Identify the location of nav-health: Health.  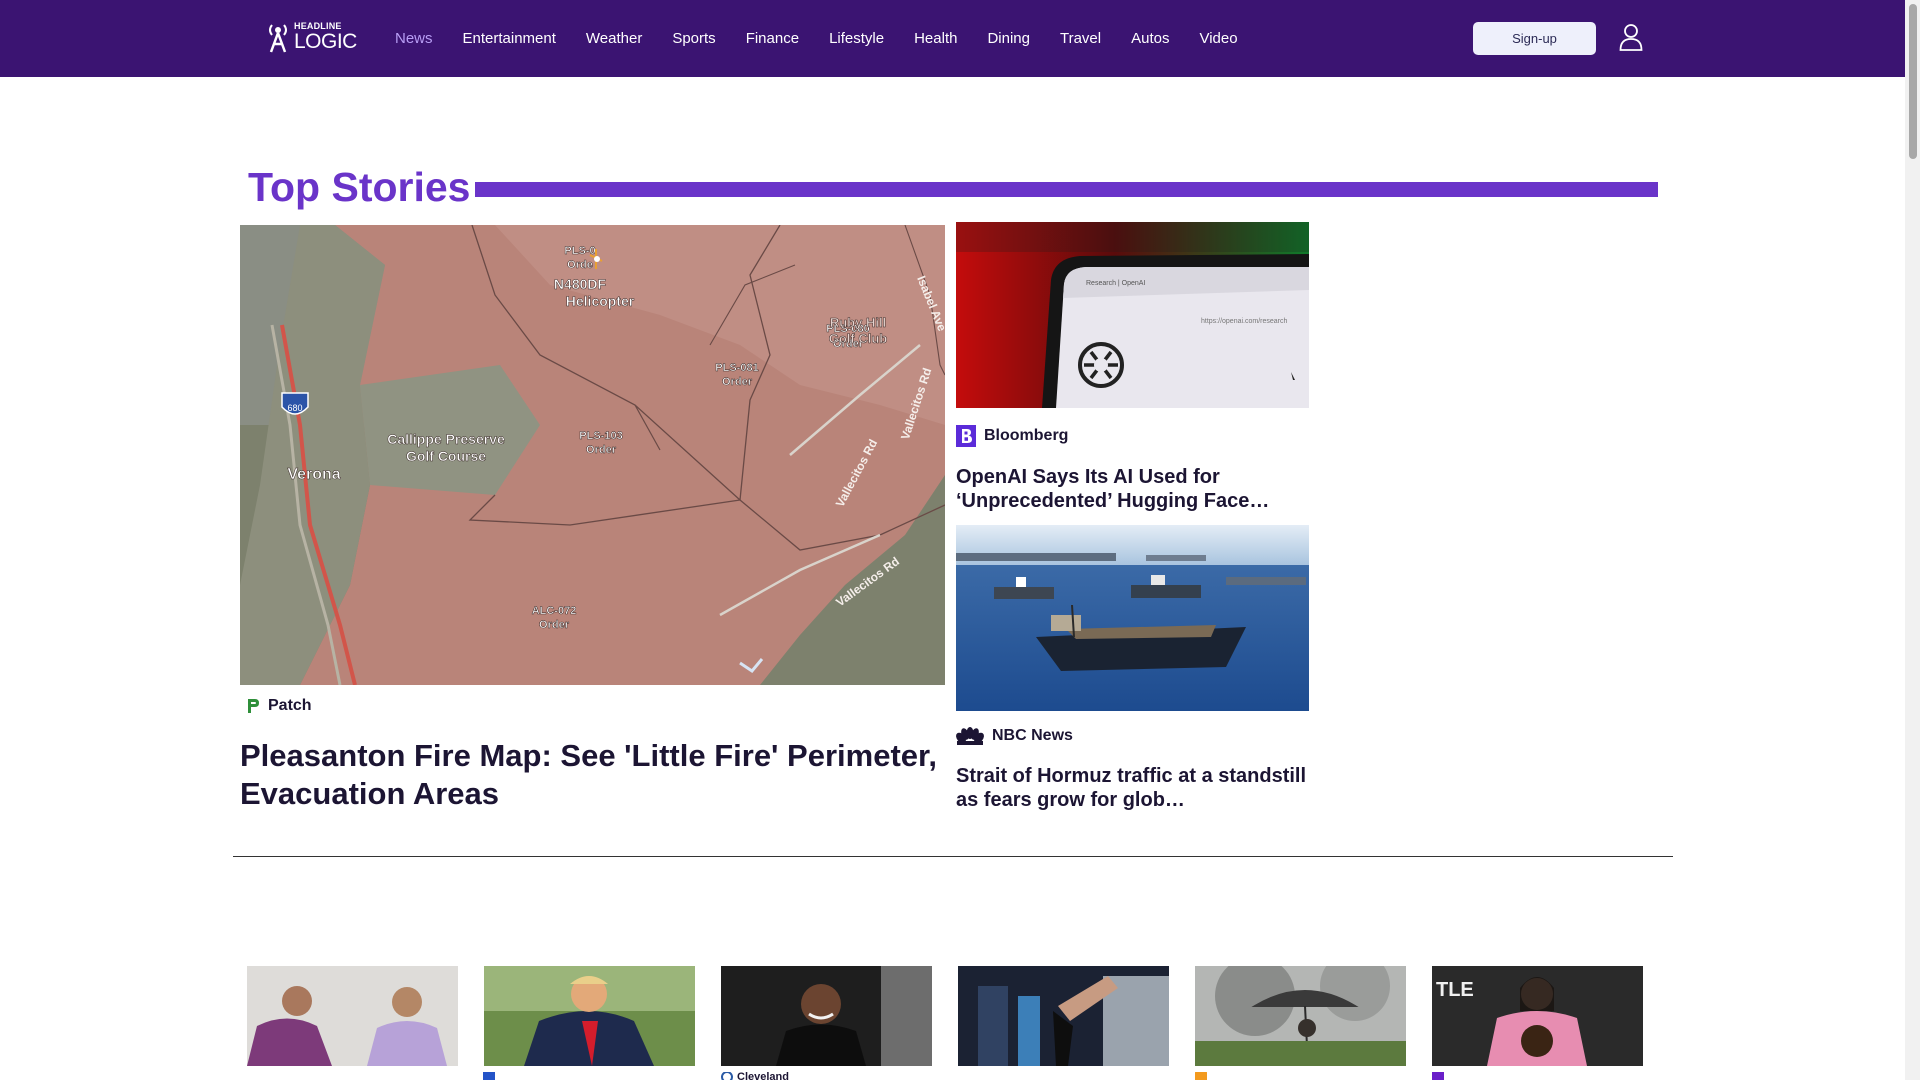
(935, 38).